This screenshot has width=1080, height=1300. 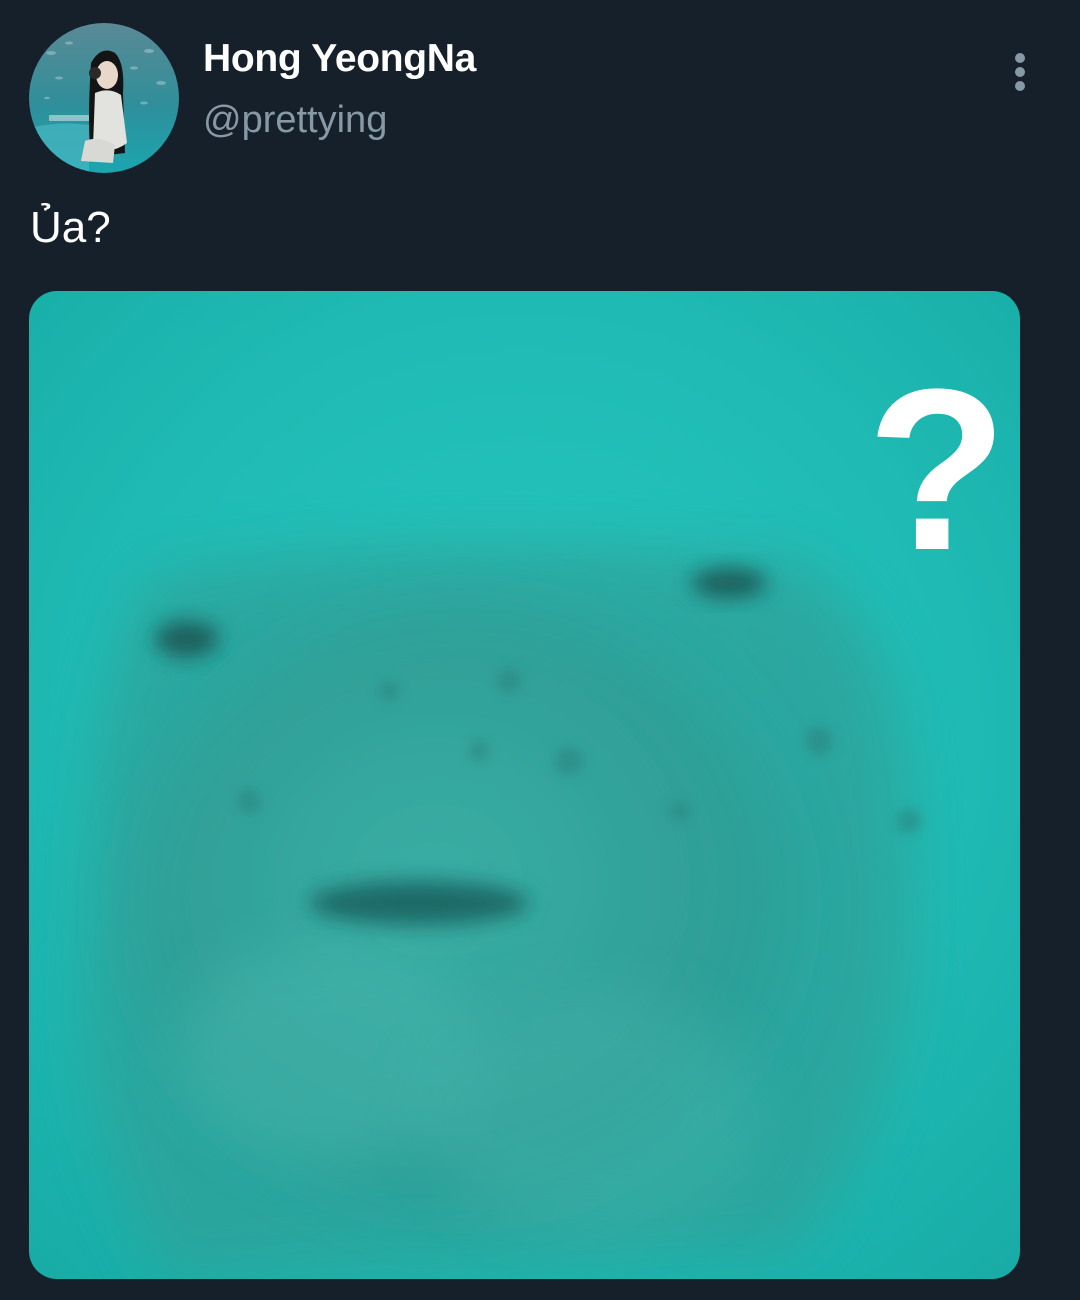 What do you see at coordinates (339, 120) in the screenshot?
I see `user-handle: @prettying` at bounding box center [339, 120].